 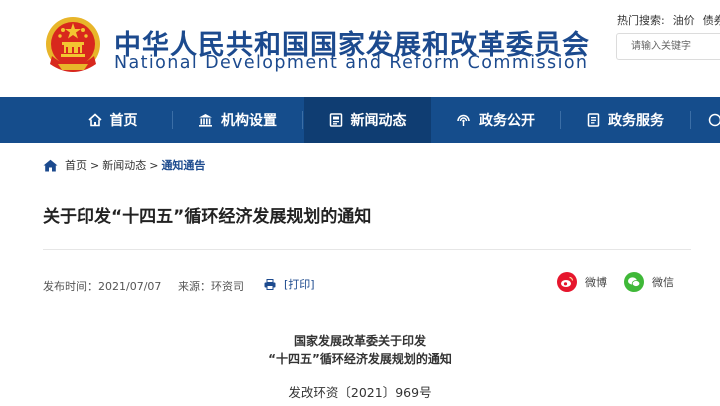 I want to click on search-input, so click(x=668, y=46).